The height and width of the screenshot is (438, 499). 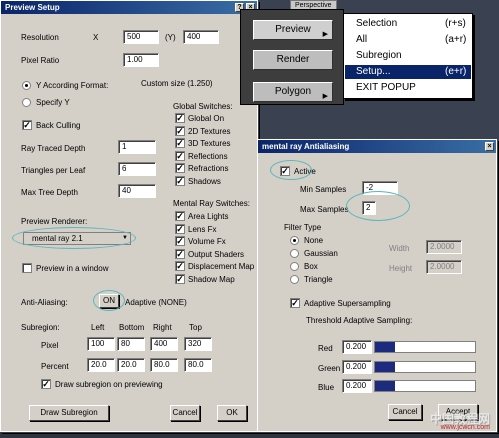 What do you see at coordinates (295, 303) in the screenshot?
I see `adaptive-supersampling-checkbox` at bounding box center [295, 303].